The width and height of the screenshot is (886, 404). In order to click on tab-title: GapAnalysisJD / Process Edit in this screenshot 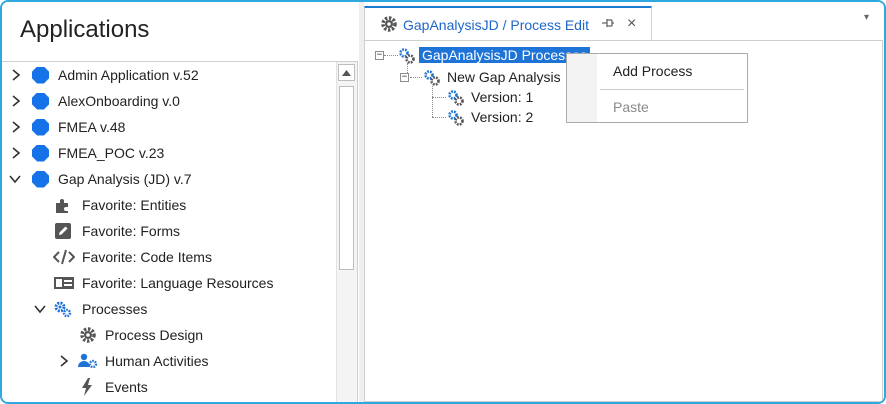, I will do `click(496, 25)`.